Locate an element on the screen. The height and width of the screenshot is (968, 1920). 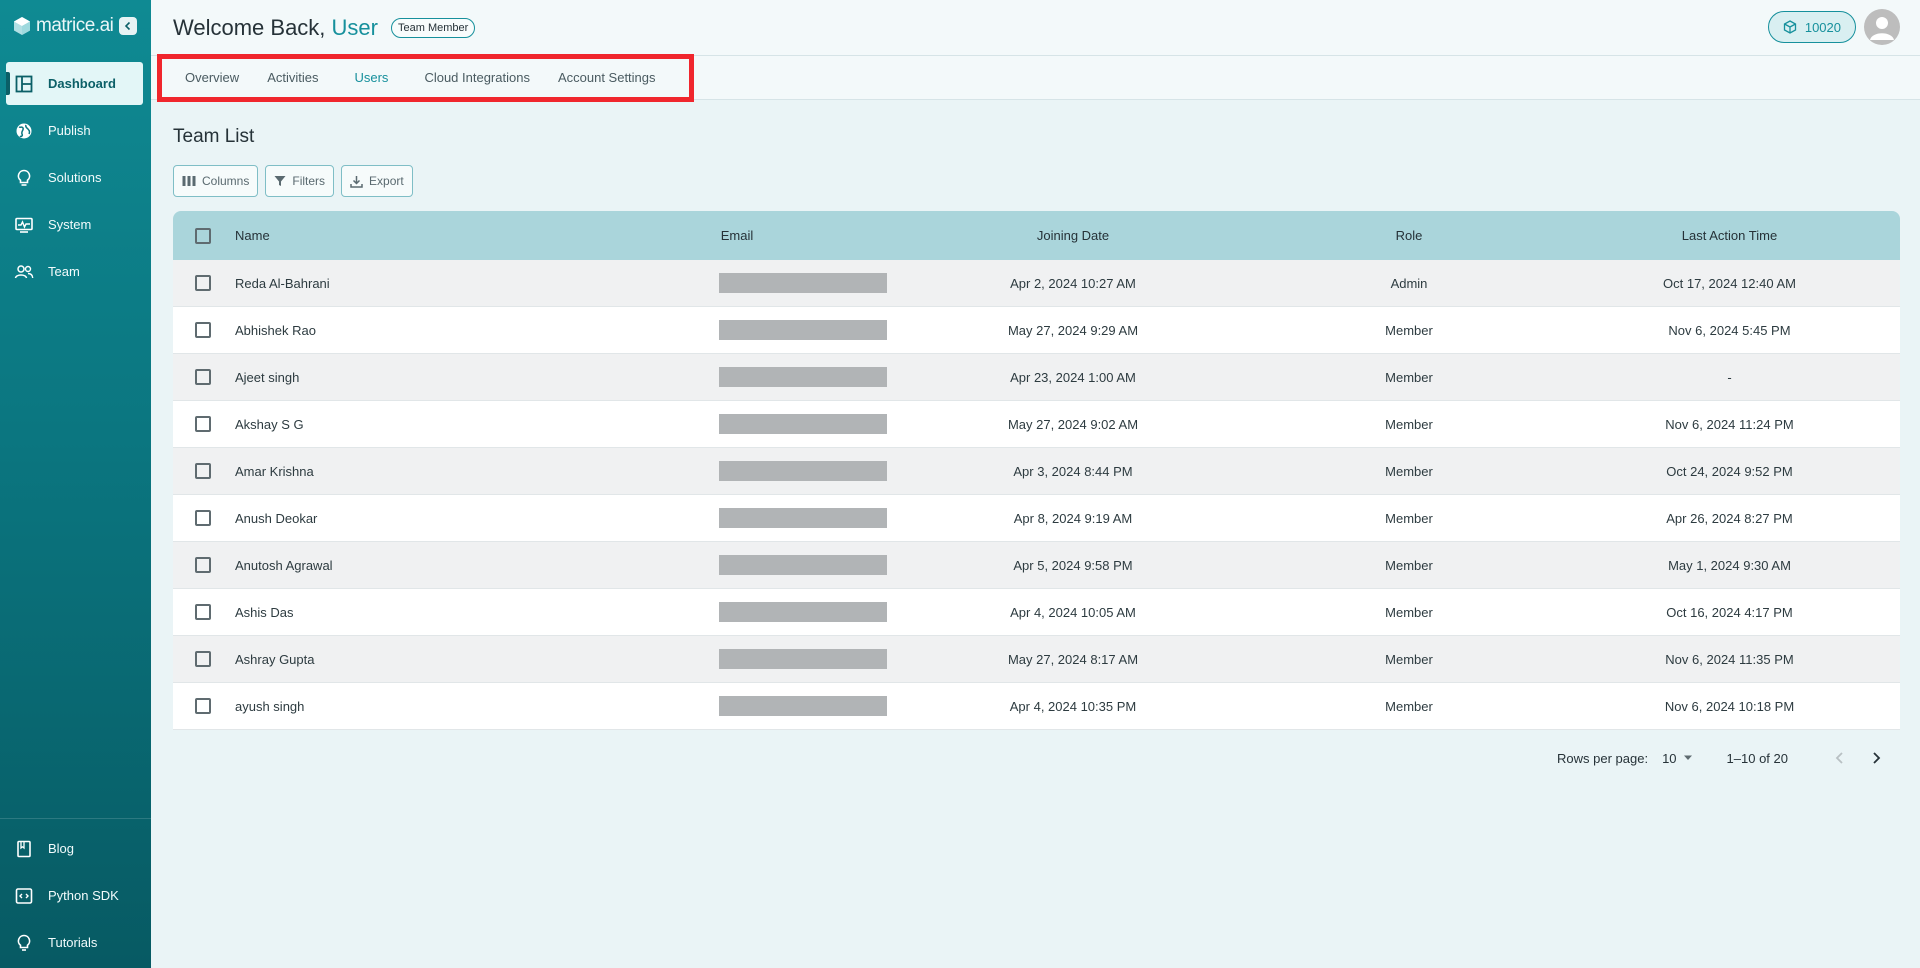
joining-date-cell: Apr 8, 2024 9:19 AM is located at coordinates (1073, 518).